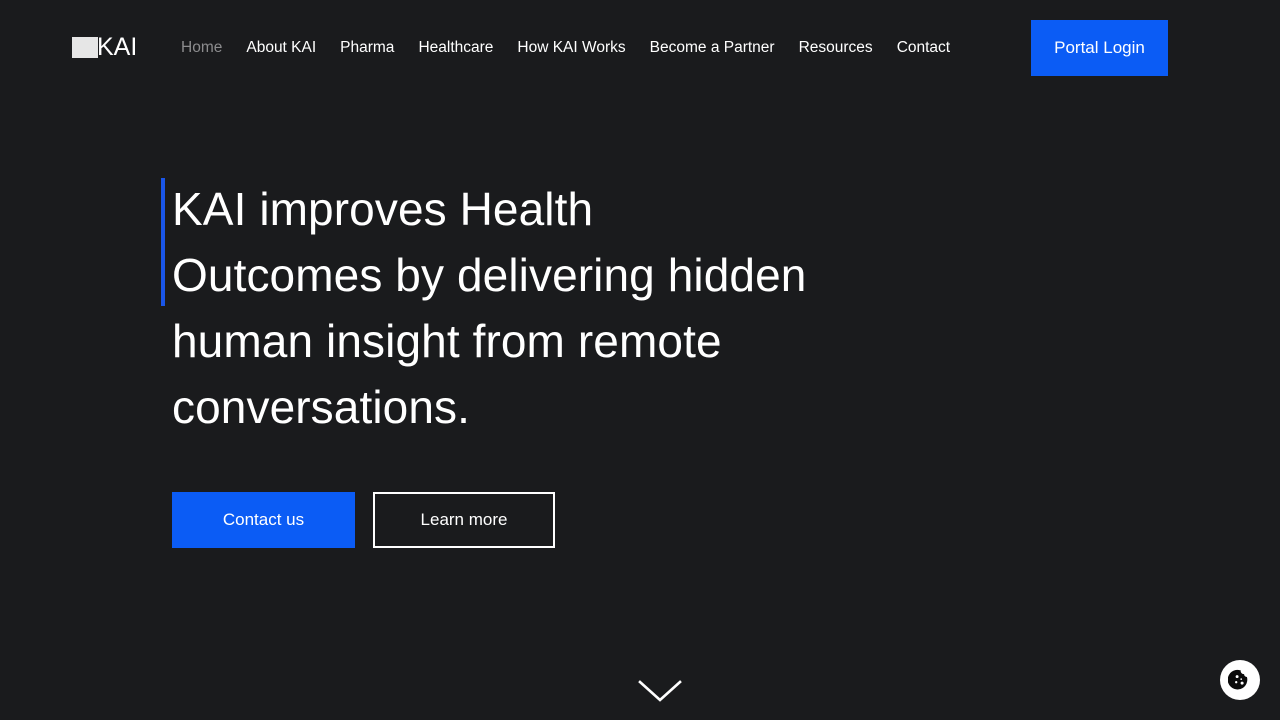 Image resolution: width=1280 pixels, height=720 pixels. Describe the element at coordinates (163, 242) in the screenshot. I see `hero-accent-bar` at that location.